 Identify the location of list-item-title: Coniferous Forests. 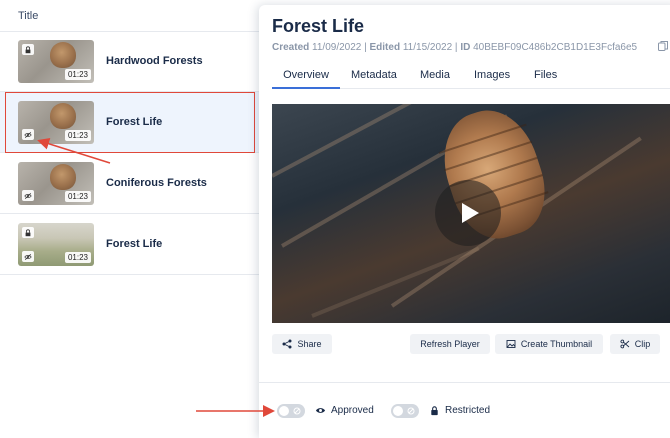
(156, 183).